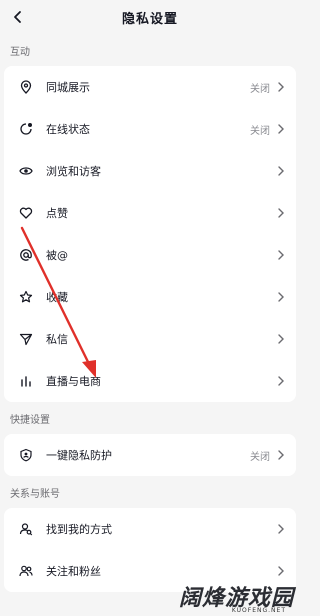 This screenshot has width=320, height=616. Describe the element at coordinates (26, 339) in the screenshot. I see `send-icon` at that location.